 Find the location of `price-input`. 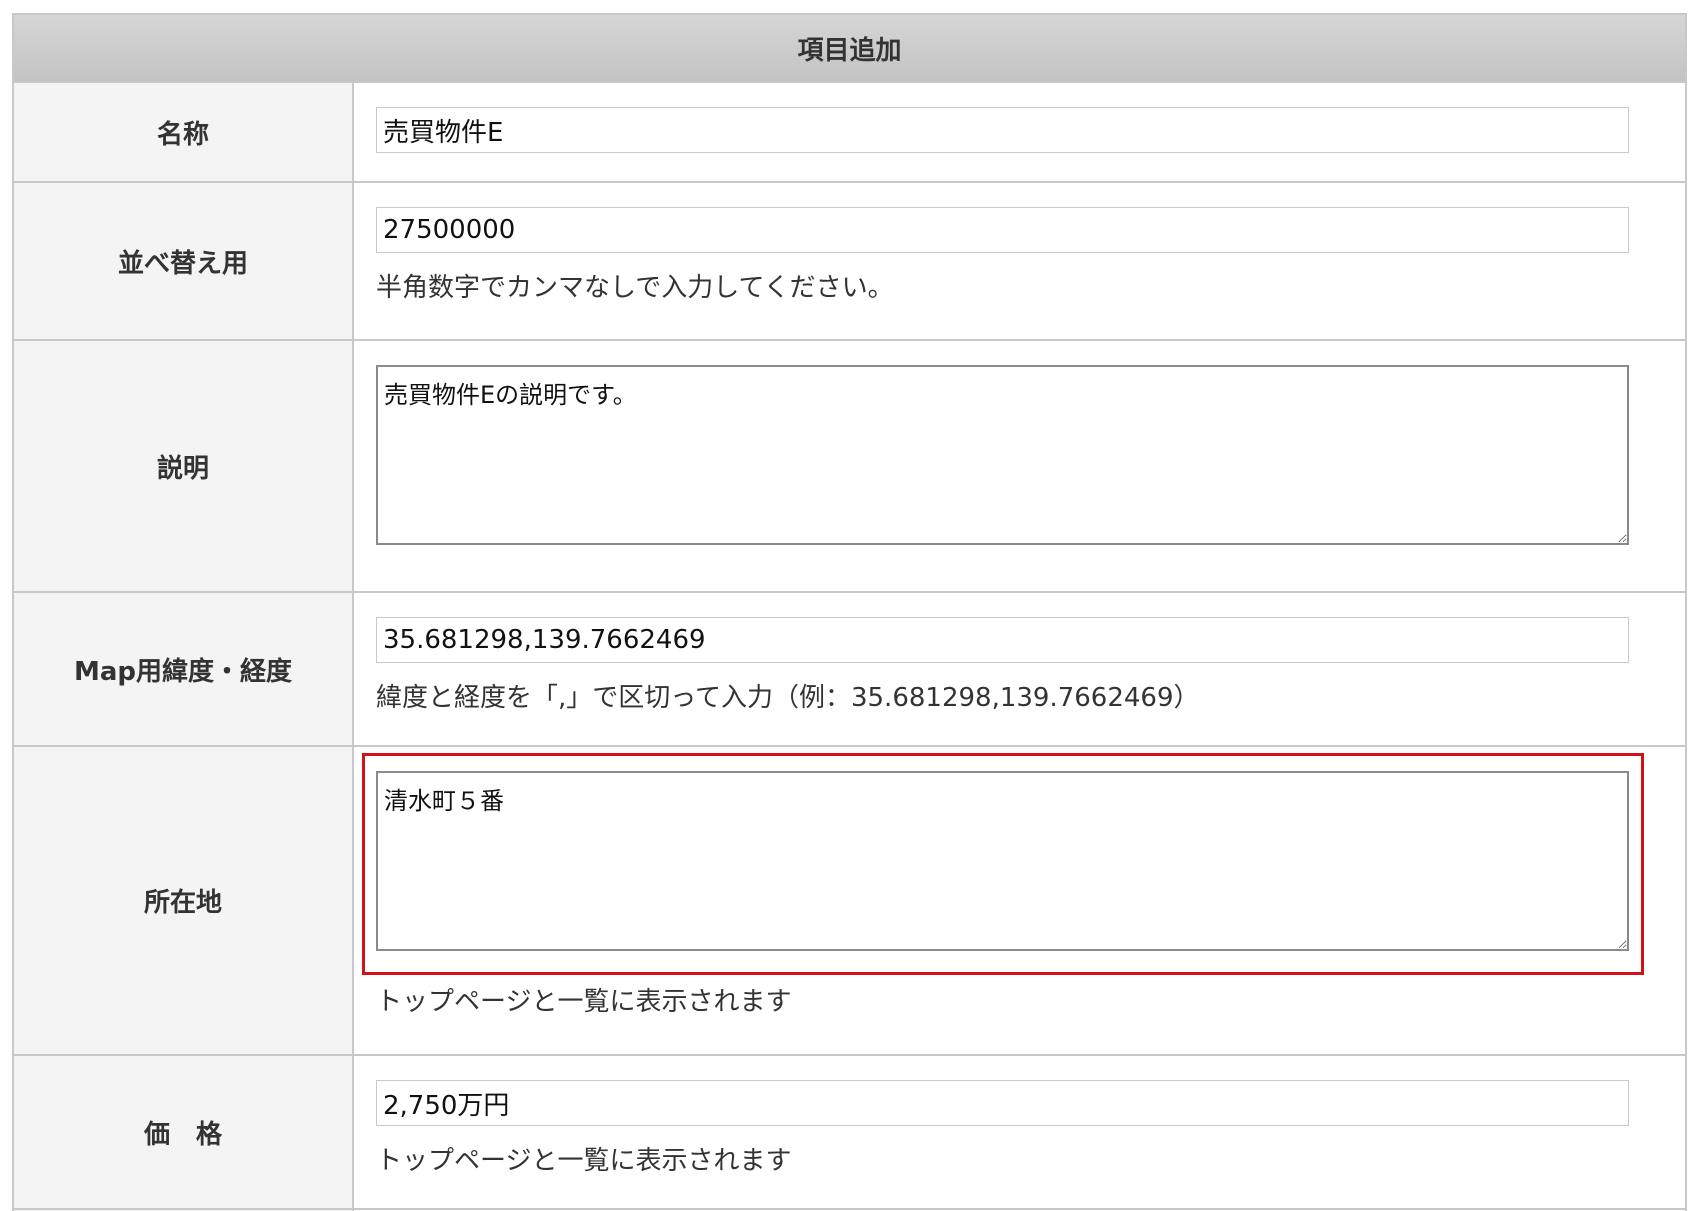

price-input is located at coordinates (1002, 1103).